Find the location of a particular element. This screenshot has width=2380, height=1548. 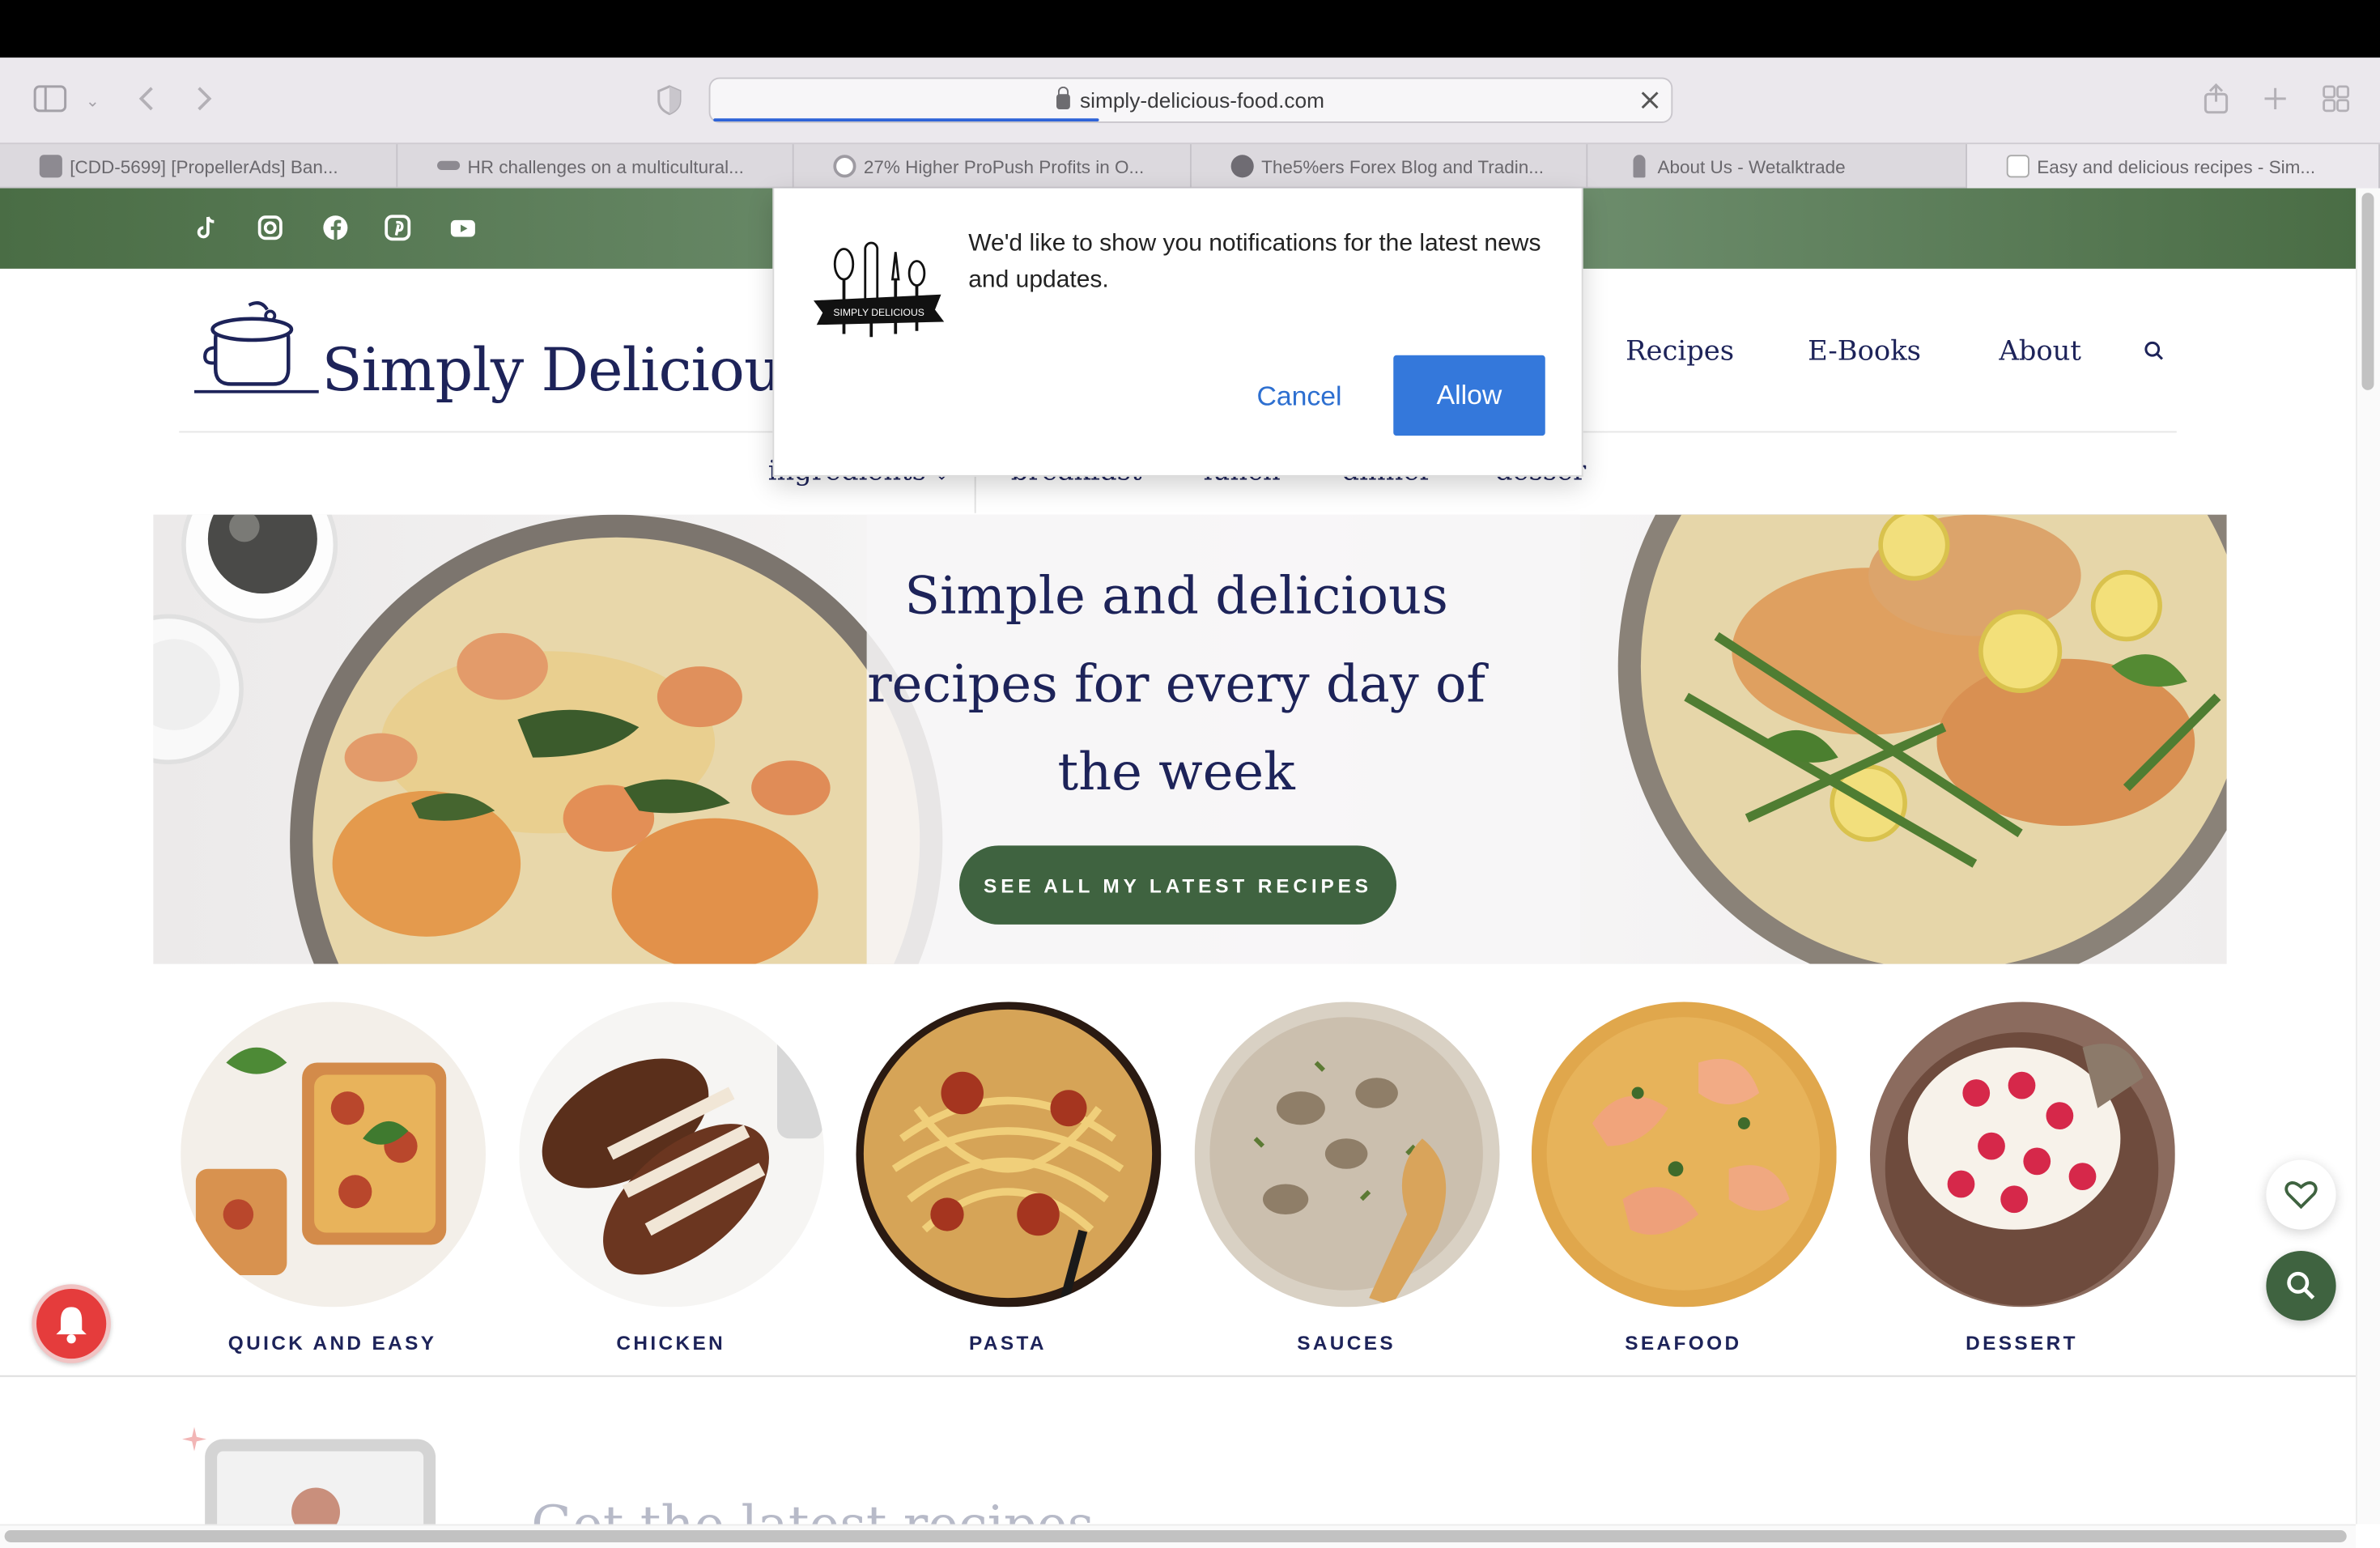

lock-icon is located at coordinates (1063, 97).